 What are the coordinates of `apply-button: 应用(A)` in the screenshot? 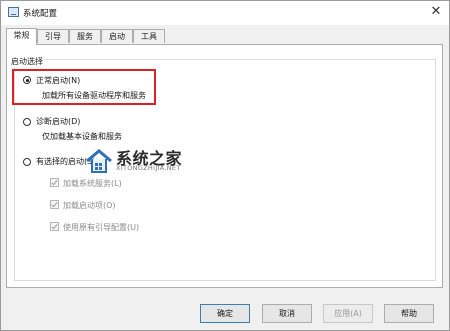 It's located at (348, 313).